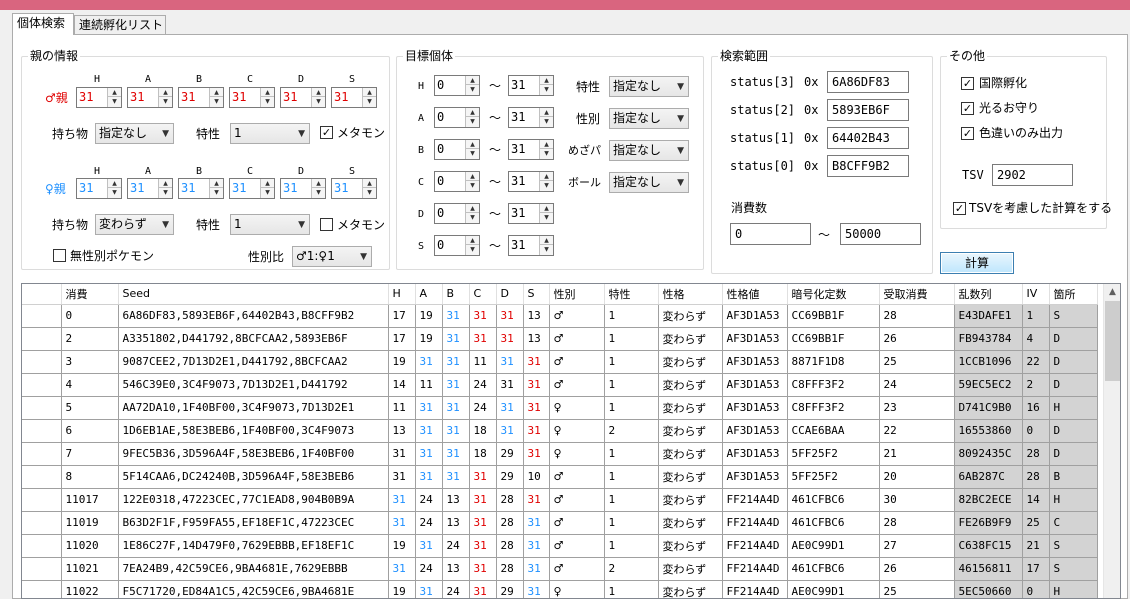 This screenshot has height=599, width=1130. What do you see at coordinates (201, 188) in the screenshot?
I see `female-iv-b-spinner: 31 ▲ ▼` at bounding box center [201, 188].